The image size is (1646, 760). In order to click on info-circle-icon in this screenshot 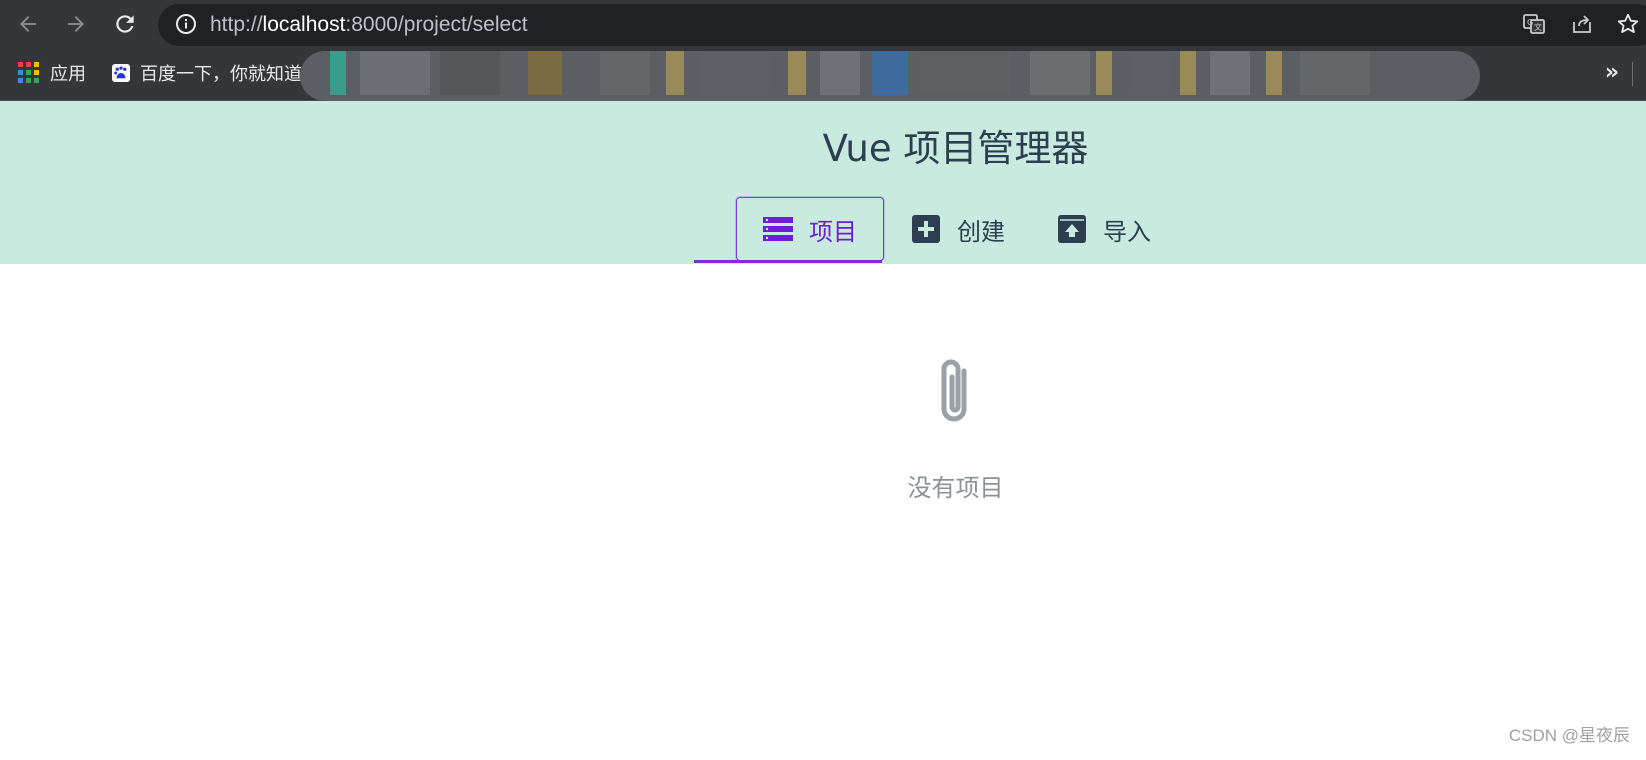, I will do `click(186, 24)`.